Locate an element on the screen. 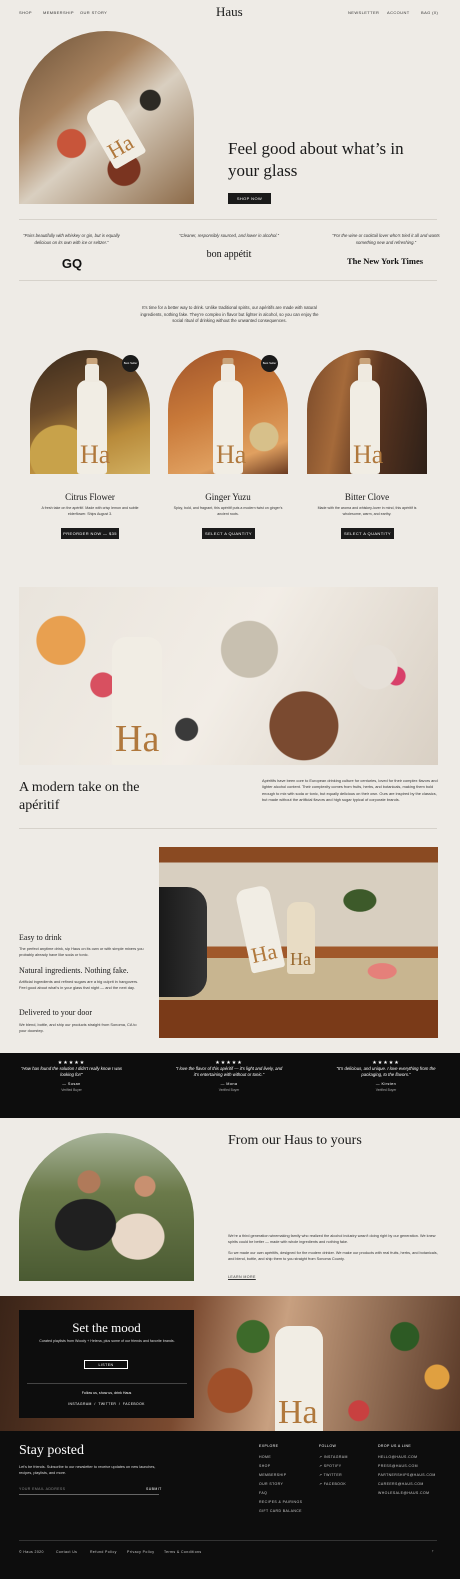  nav-our-story: Our Story is located at coordinates (93, 12).